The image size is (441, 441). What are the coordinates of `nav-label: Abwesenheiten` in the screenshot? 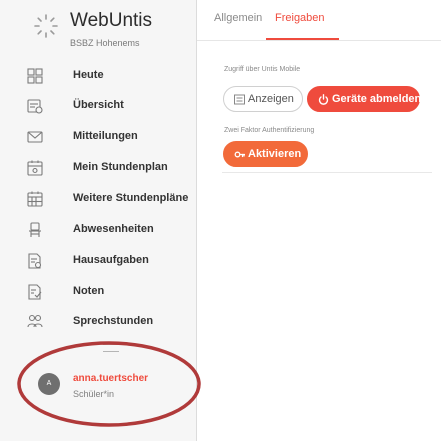 It's located at (113, 229).